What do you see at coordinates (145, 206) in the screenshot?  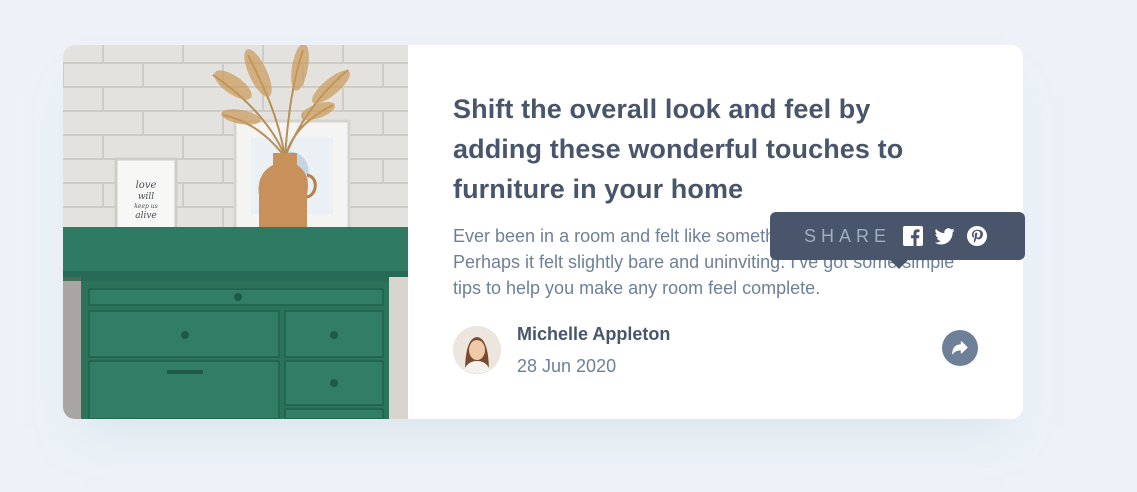 I see `svg-text: keep us` at bounding box center [145, 206].